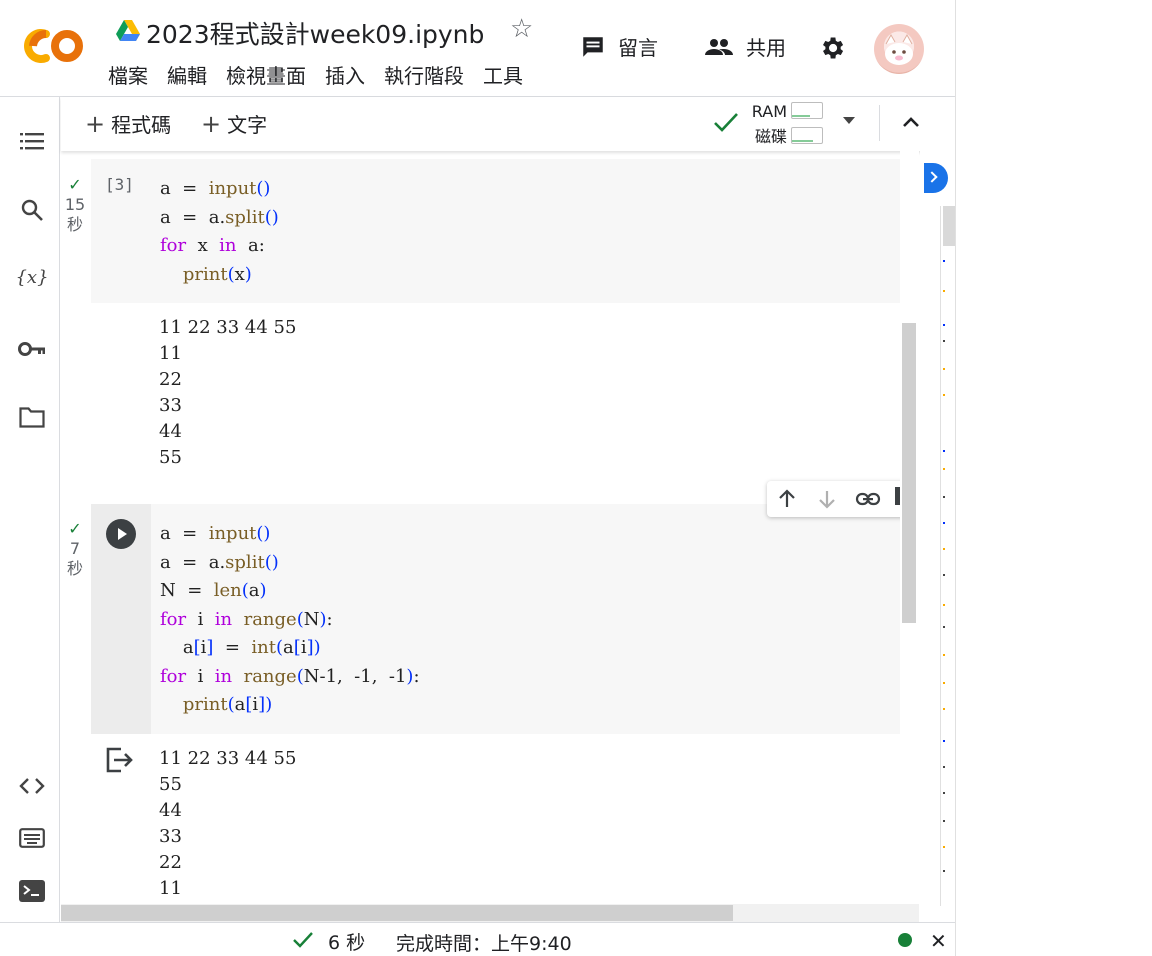 The width and height of the screenshot is (1152, 956). I want to click on search-icon, so click(32, 210).